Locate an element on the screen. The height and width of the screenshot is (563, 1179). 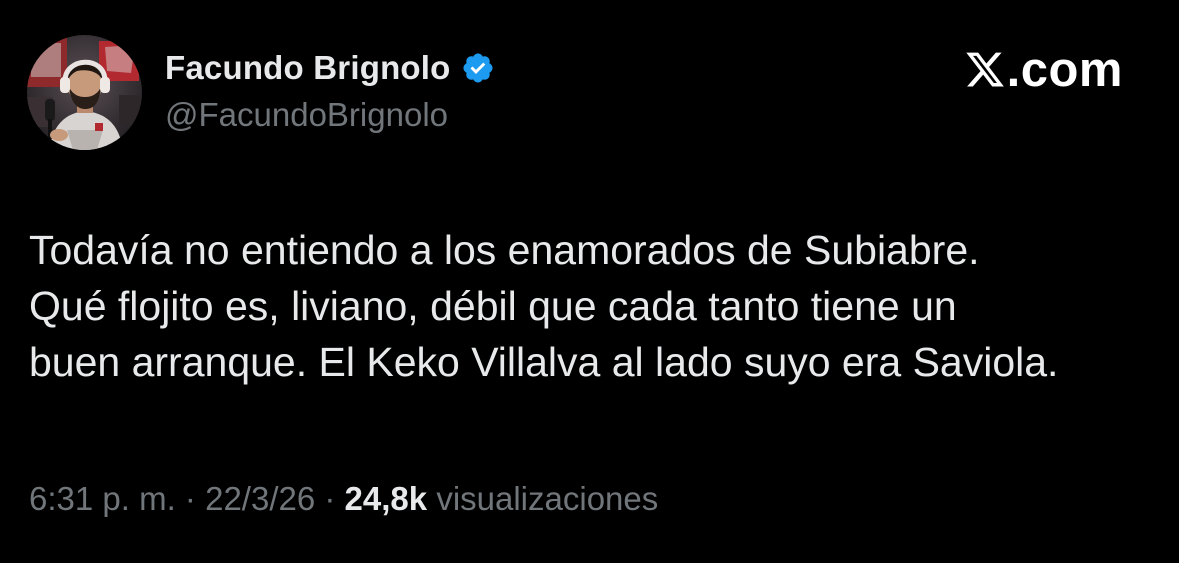
avatar-photo is located at coordinates (84, 92).